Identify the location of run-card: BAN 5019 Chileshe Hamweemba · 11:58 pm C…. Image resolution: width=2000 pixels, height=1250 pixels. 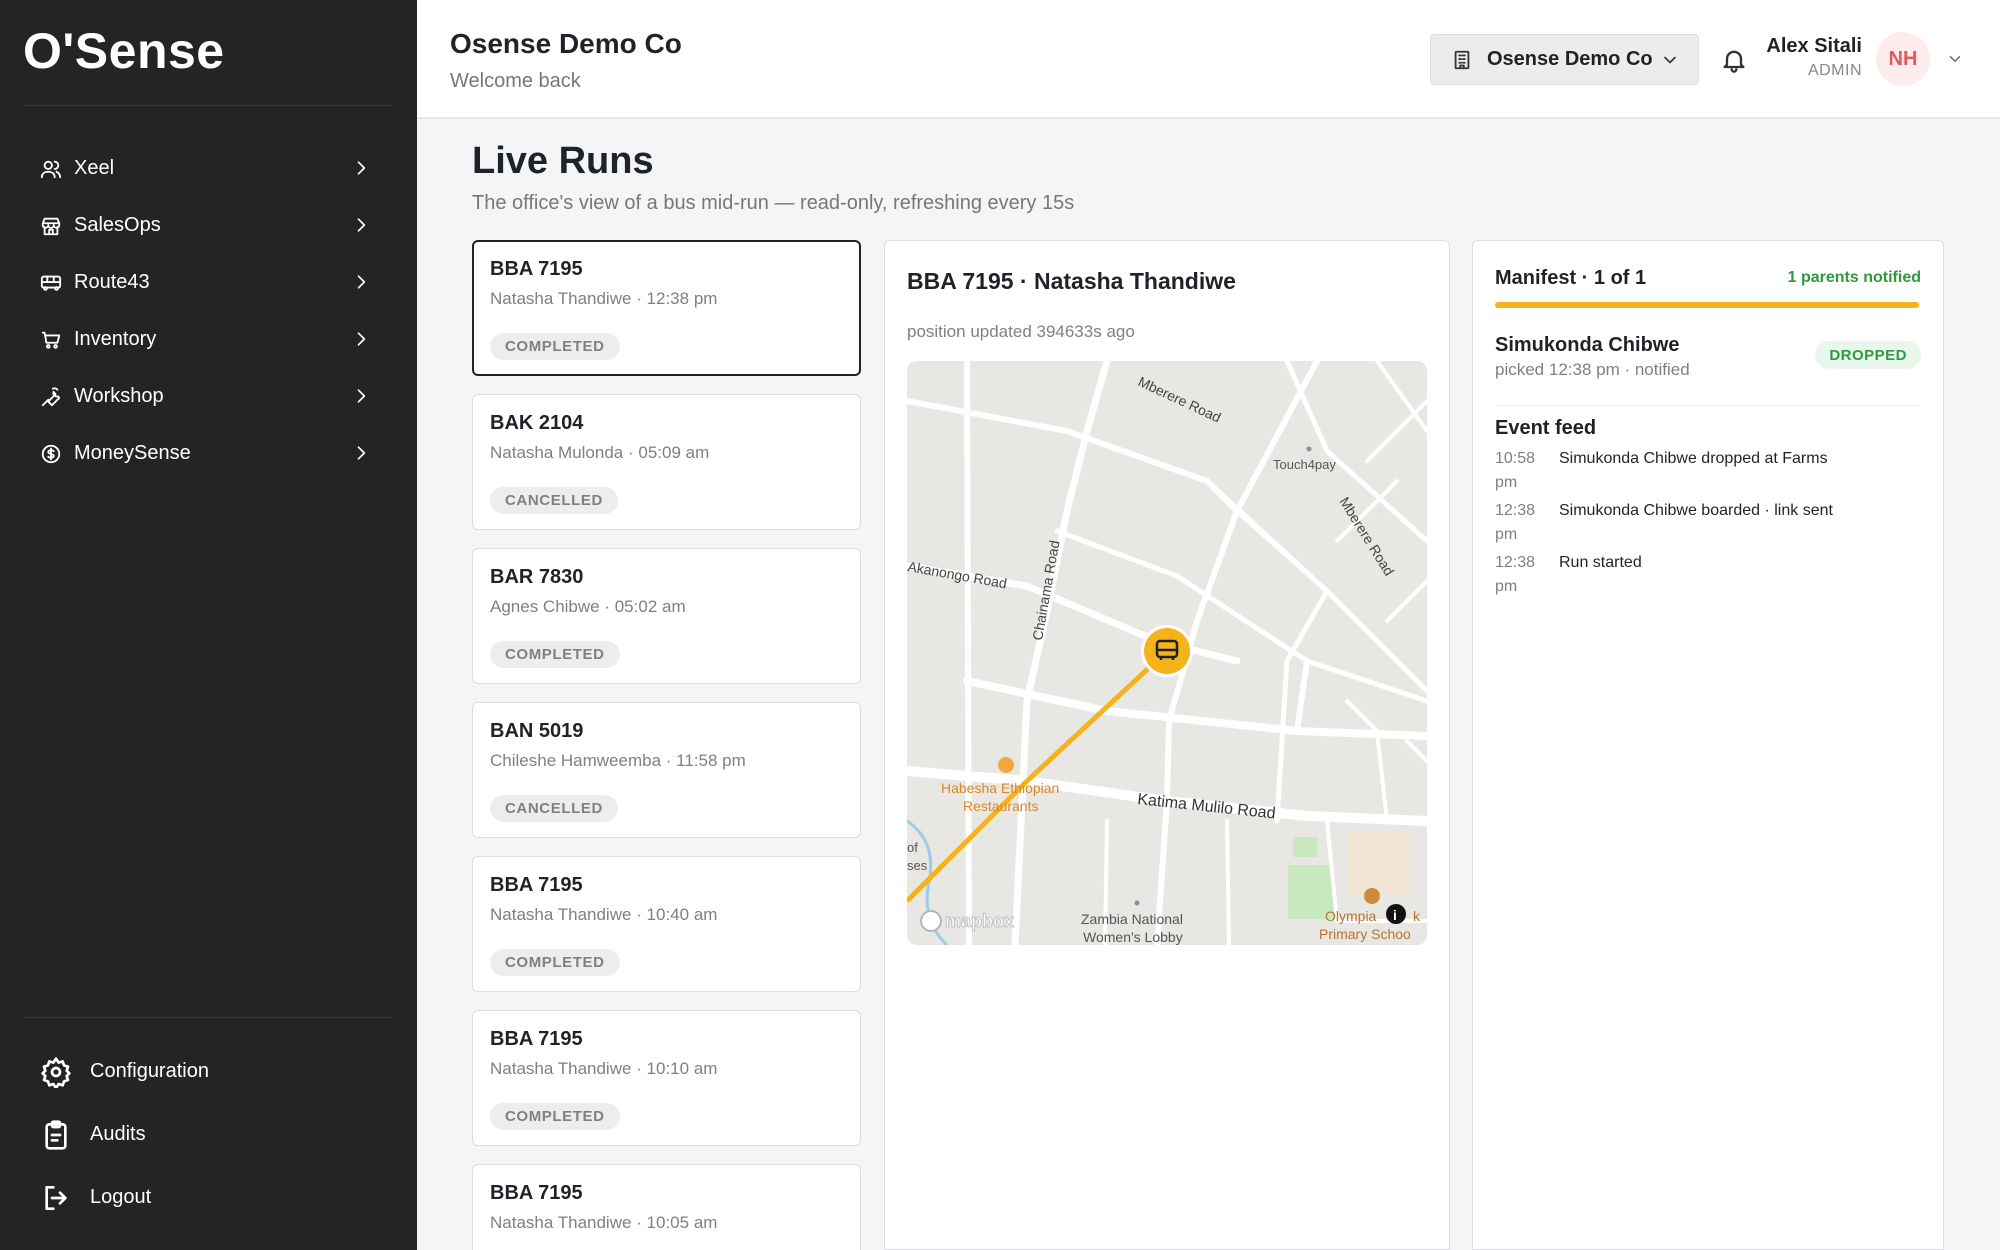
(666, 770).